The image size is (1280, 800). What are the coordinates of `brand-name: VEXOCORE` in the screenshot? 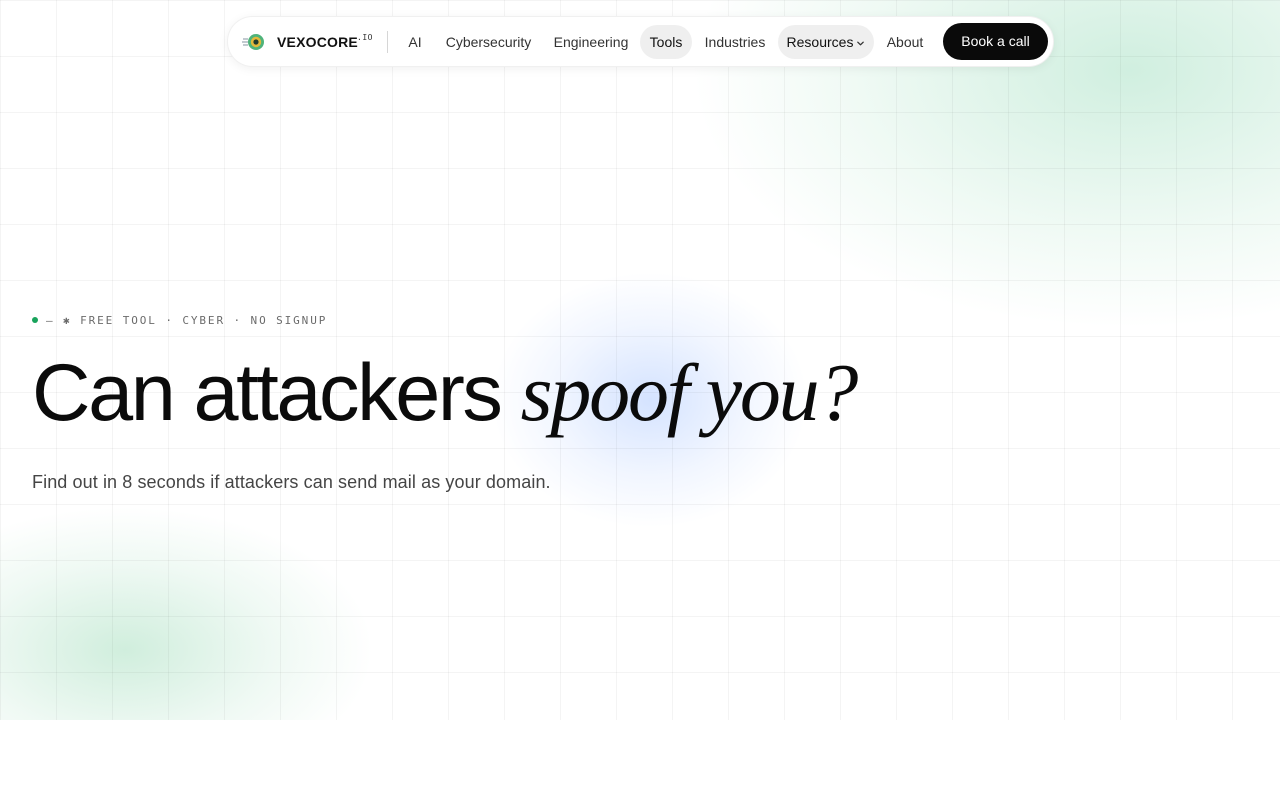 It's located at (317, 42).